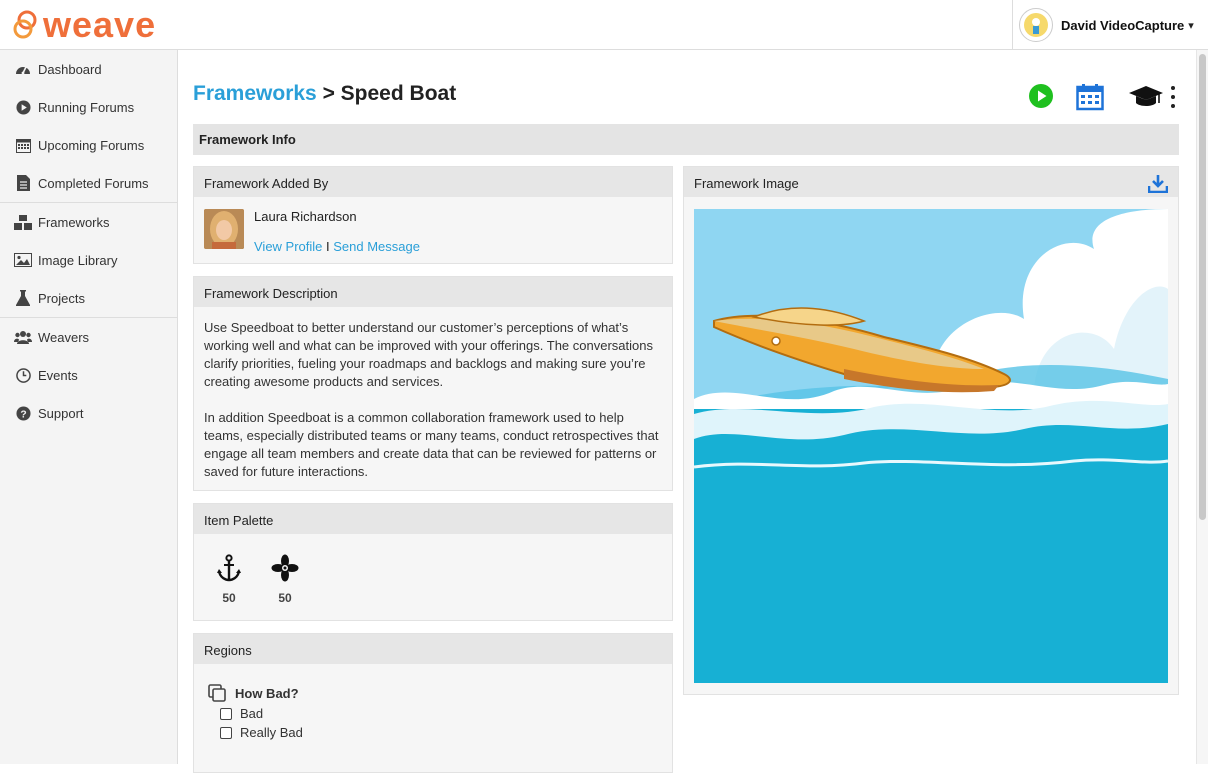 This screenshot has width=1208, height=773. I want to click on training-button, so click(1146, 96).